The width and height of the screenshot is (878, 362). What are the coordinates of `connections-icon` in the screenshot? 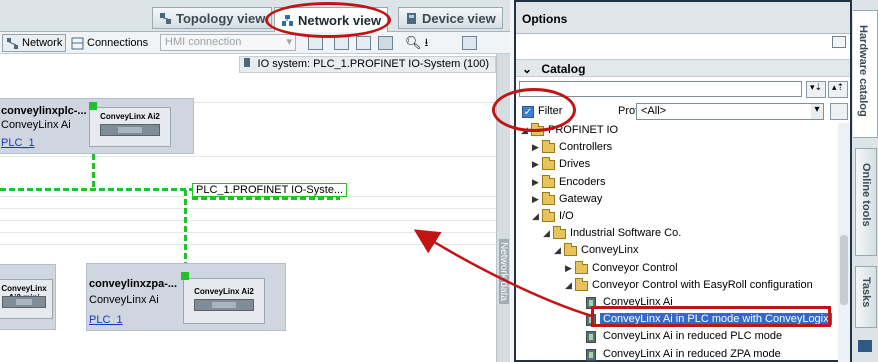 It's located at (77, 43).